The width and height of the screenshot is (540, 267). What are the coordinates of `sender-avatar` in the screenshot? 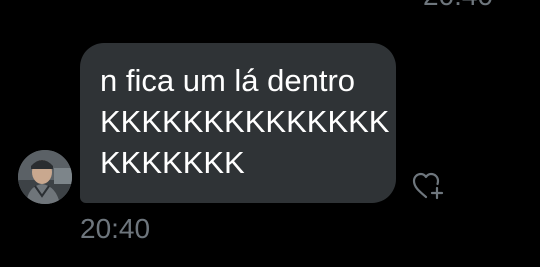 It's located at (45, 177).